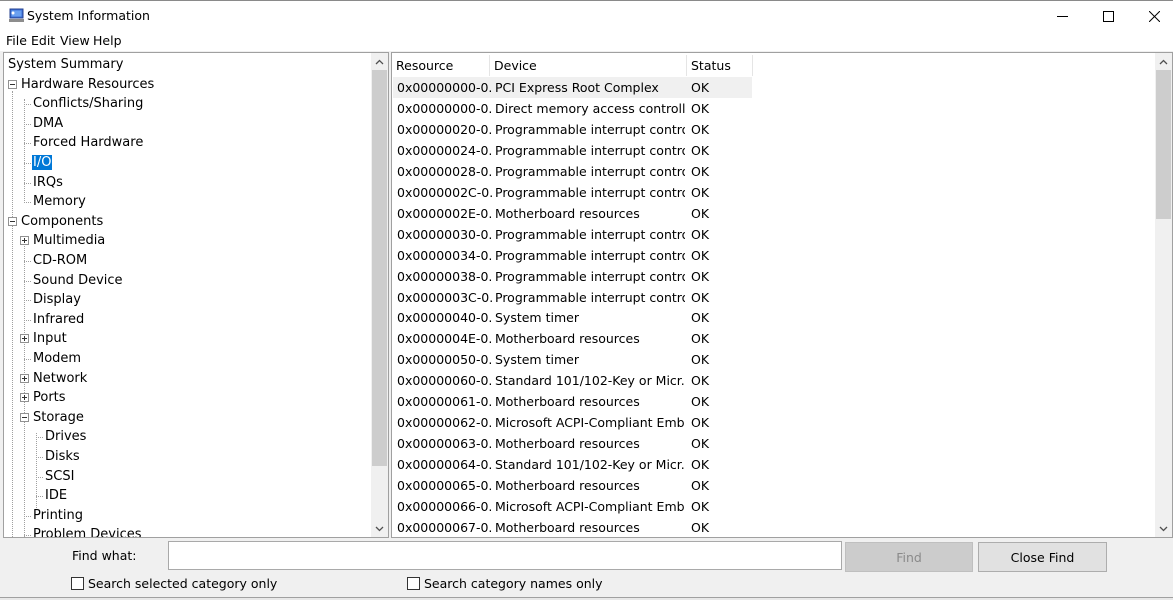 Image resolution: width=1173 pixels, height=600 pixels. Describe the element at coordinates (78, 280) in the screenshot. I see `tree-item-sound-device: Sound Device` at that location.